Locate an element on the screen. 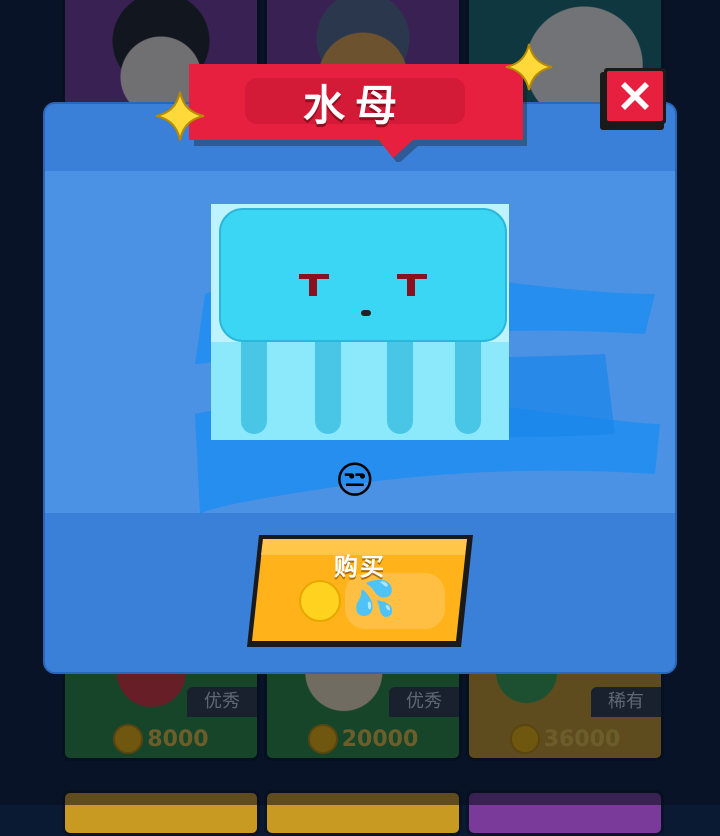 The height and width of the screenshot is (836, 720). coin-icon is located at coordinates (320, 601).